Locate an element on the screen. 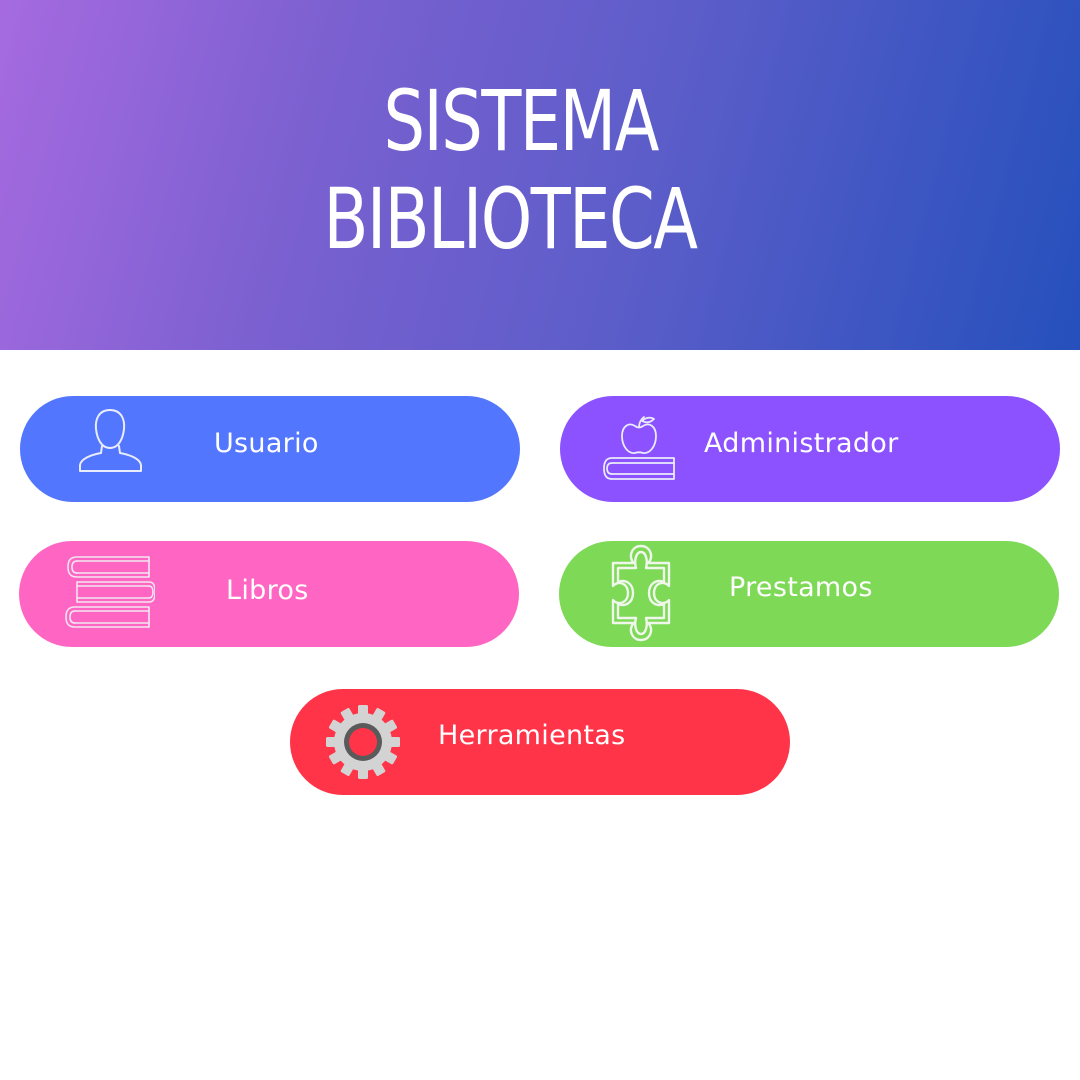 The width and height of the screenshot is (1080, 1080). administrador-button: Administrador is located at coordinates (810, 449).